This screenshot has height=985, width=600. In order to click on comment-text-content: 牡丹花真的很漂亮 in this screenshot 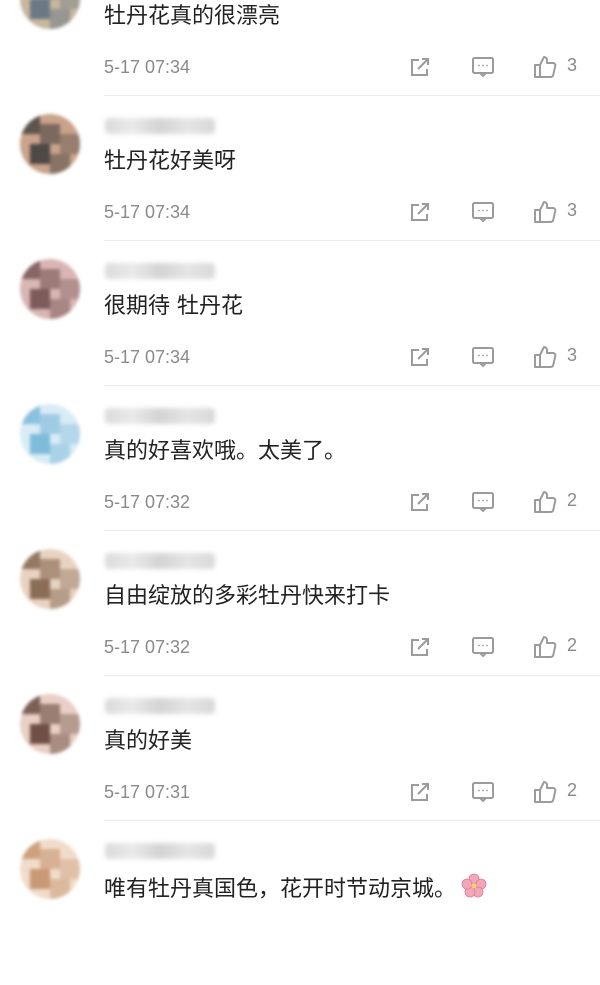, I will do `click(192, 16)`.